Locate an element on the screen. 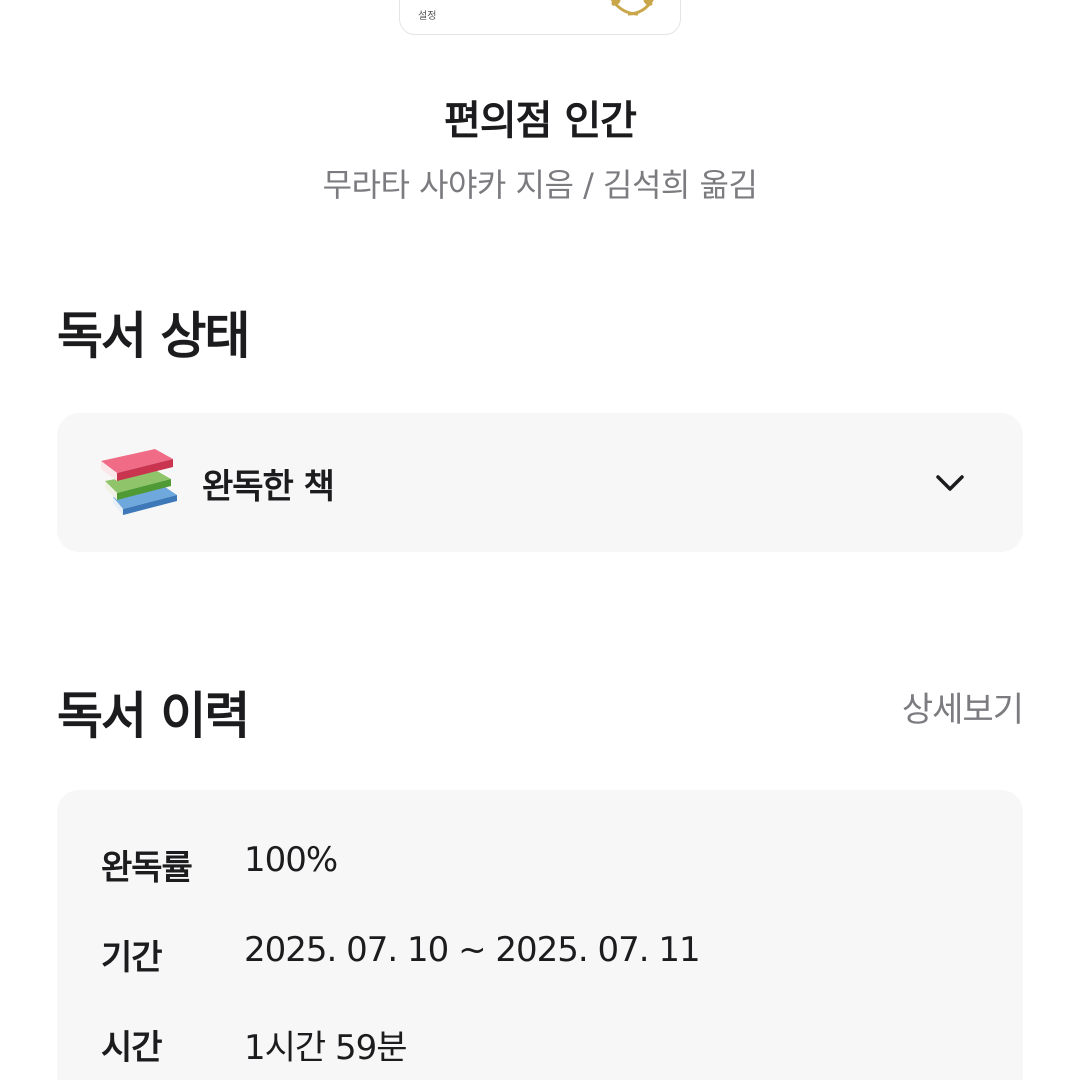  reading-history-heading: 독서 이력 is located at coordinates (153, 716).